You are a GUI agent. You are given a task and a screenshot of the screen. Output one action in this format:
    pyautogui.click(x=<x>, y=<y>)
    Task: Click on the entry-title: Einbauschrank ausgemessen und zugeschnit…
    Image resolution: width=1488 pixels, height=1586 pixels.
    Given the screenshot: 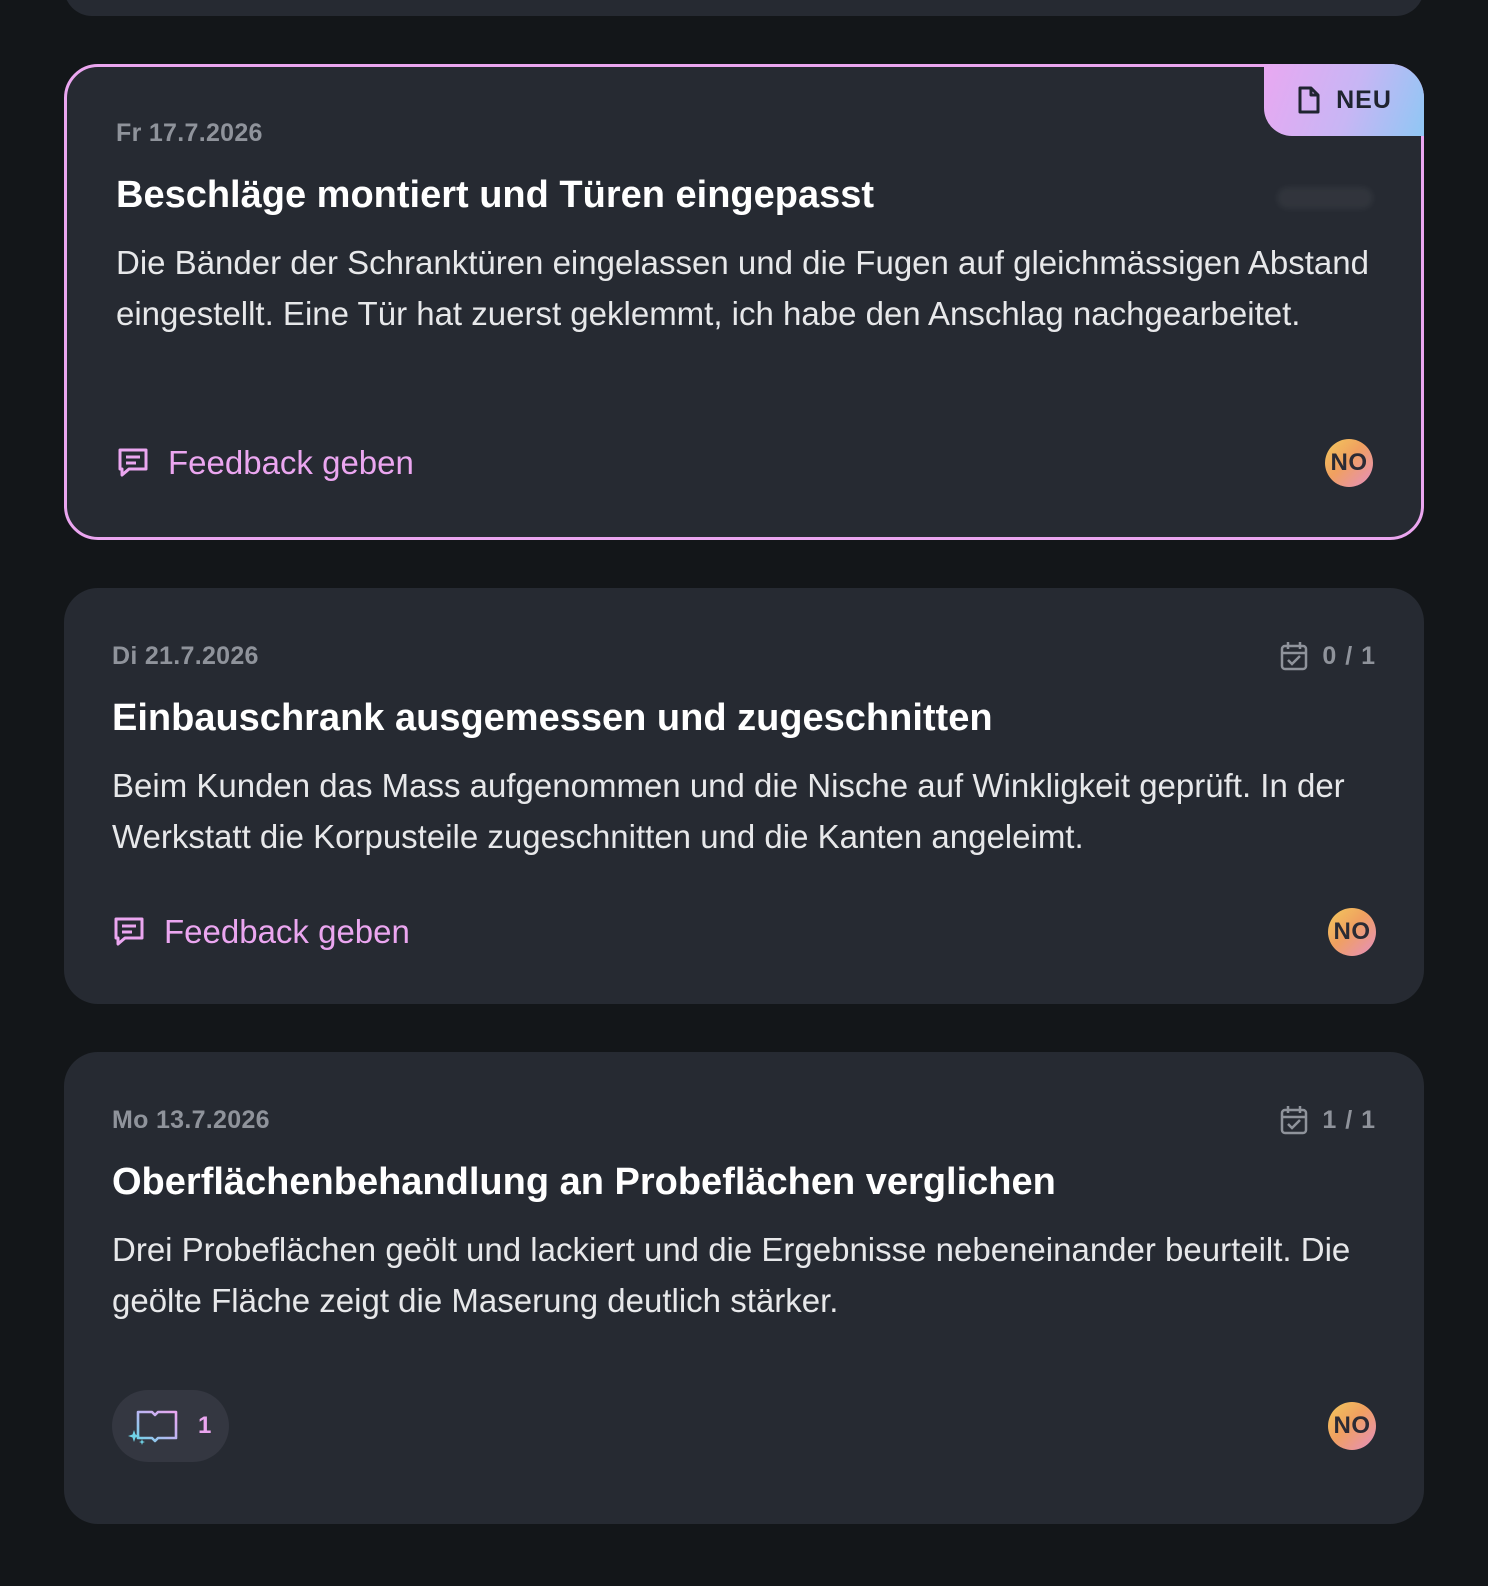 What is the action you would take?
    pyautogui.click(x=552, y=718)
    